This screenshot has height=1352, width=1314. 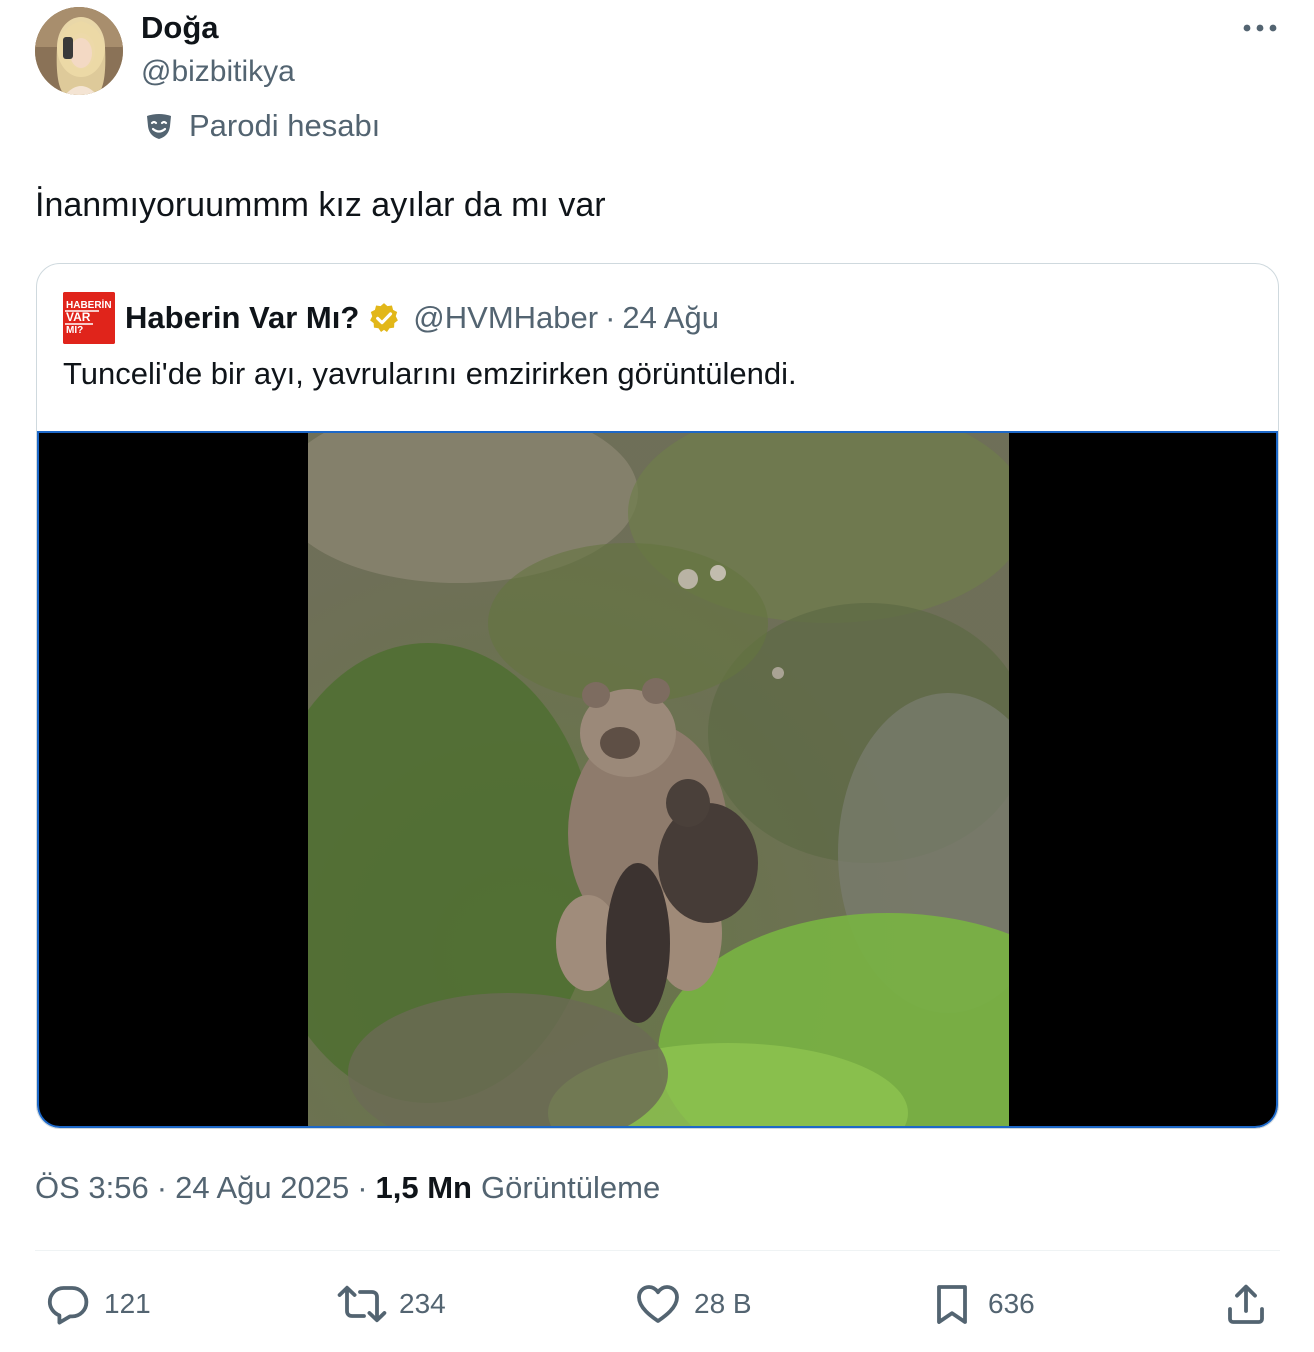 What do you see at coordinates (320, 205) in the screenshot?
I see `tweet-text: İnanmıyoruummm kız ayılar da mı var` at bounding box center [320, 205].